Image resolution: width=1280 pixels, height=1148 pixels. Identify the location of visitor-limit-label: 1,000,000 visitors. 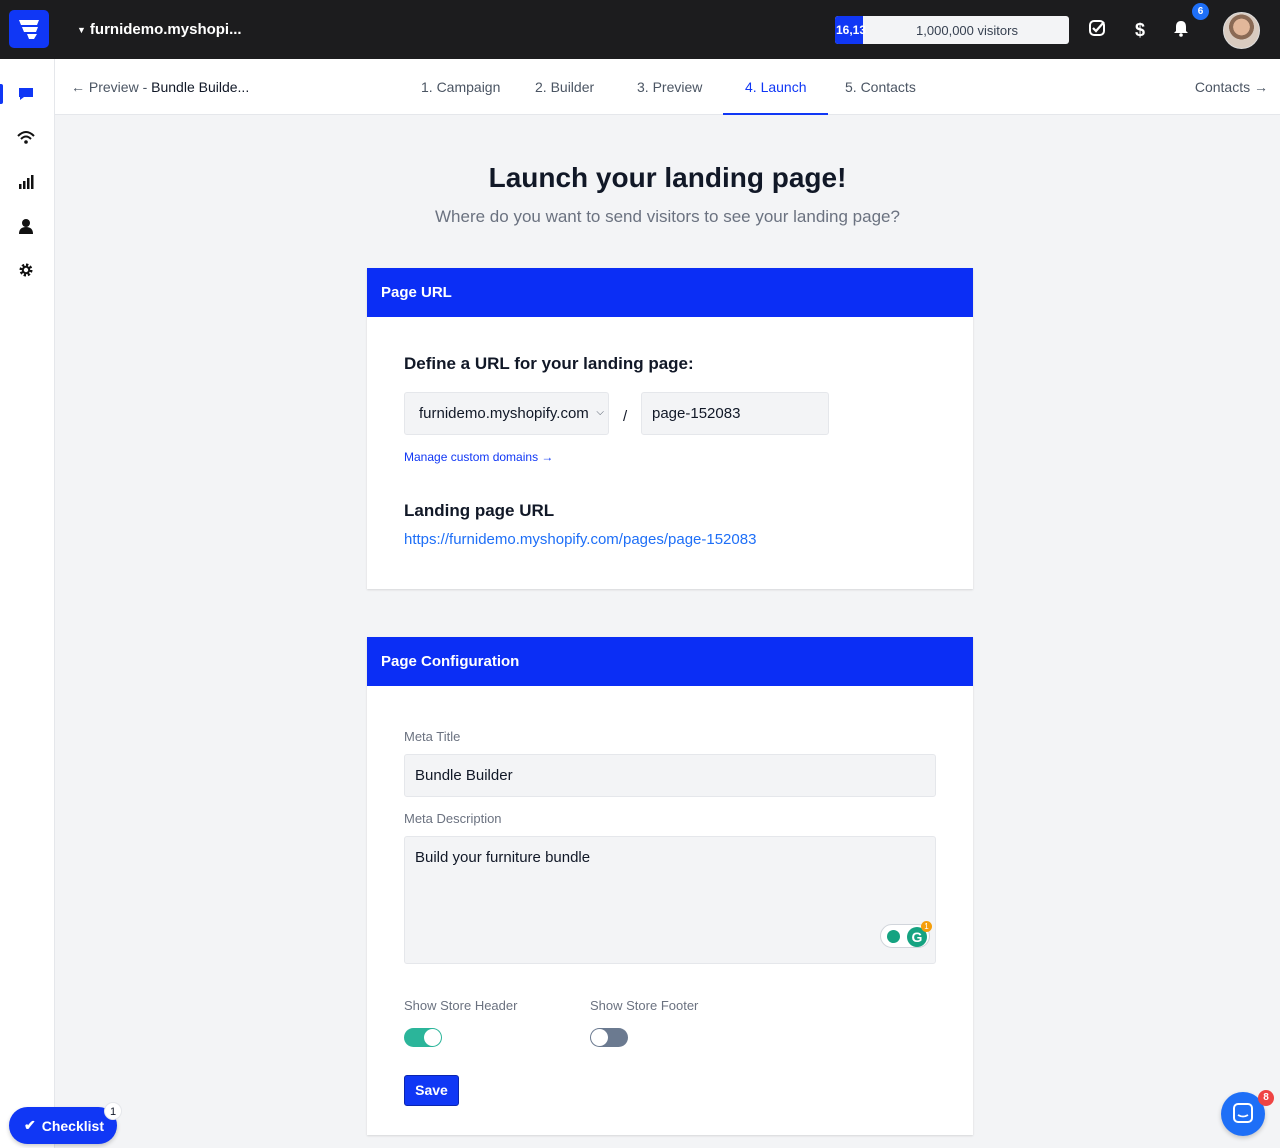
(967, 30).